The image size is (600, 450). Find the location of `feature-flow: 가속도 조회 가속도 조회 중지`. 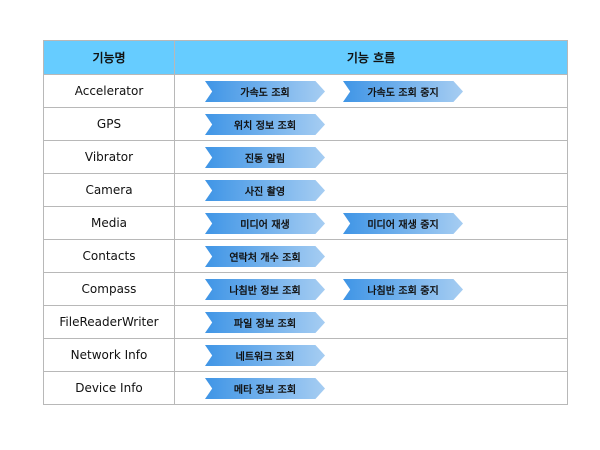

feature-flow: 가속도 조회 가속도 조회 중지 is located at coordinates (371, 91).